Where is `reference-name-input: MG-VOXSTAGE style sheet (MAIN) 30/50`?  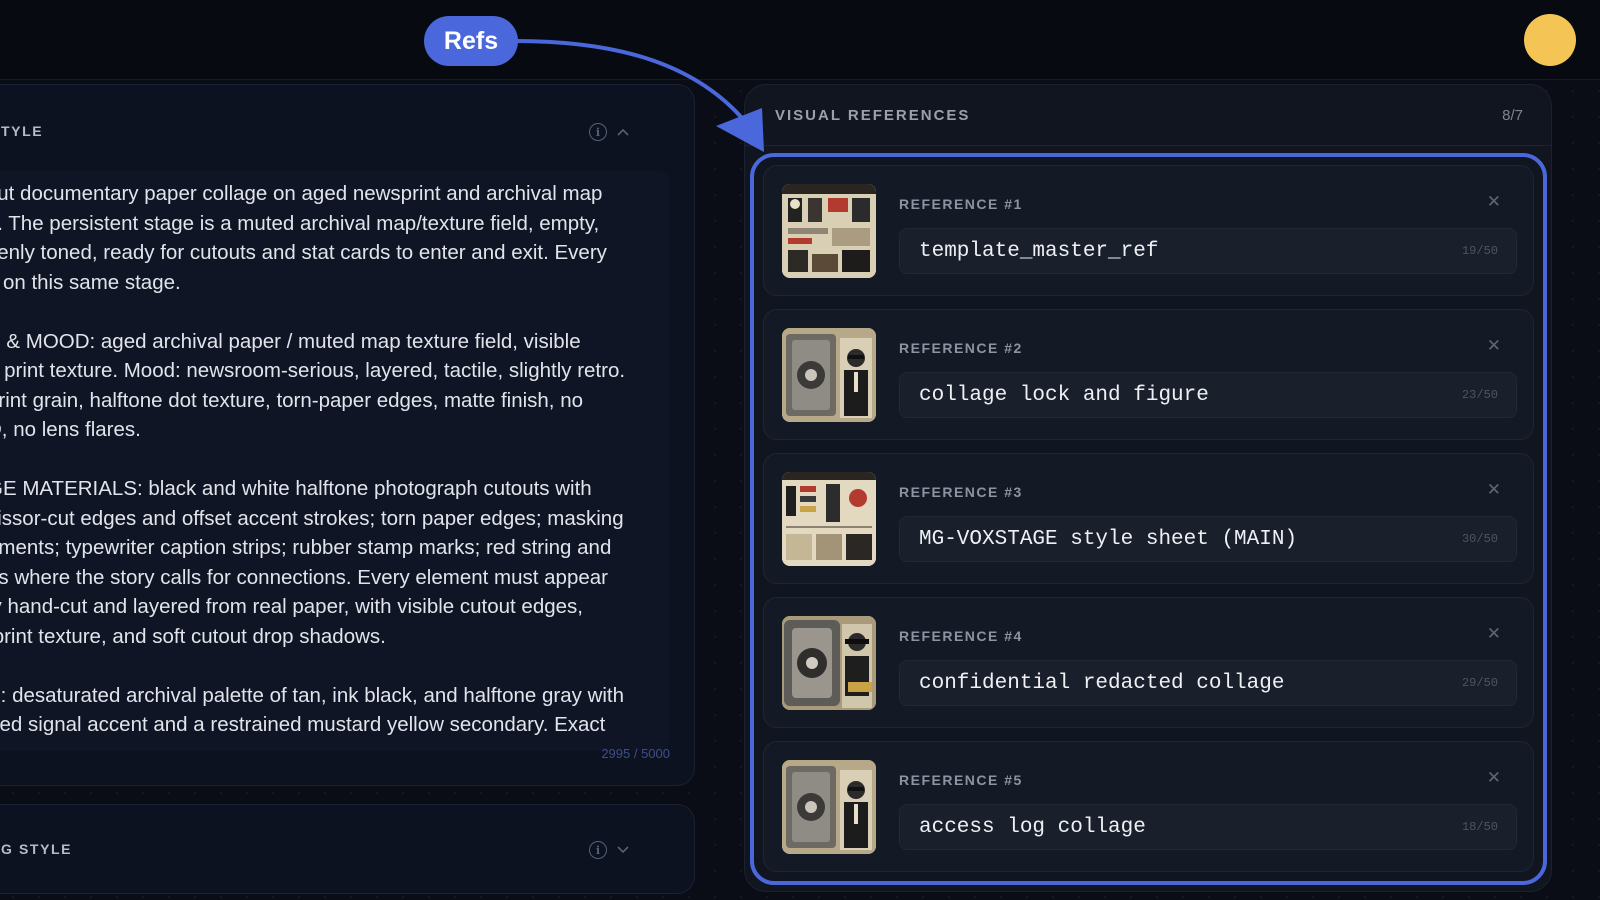 reference-name-input: MG-VOXSTAGE style sheet (MAIN) 30/50 is located at coordinates (1208, 539).